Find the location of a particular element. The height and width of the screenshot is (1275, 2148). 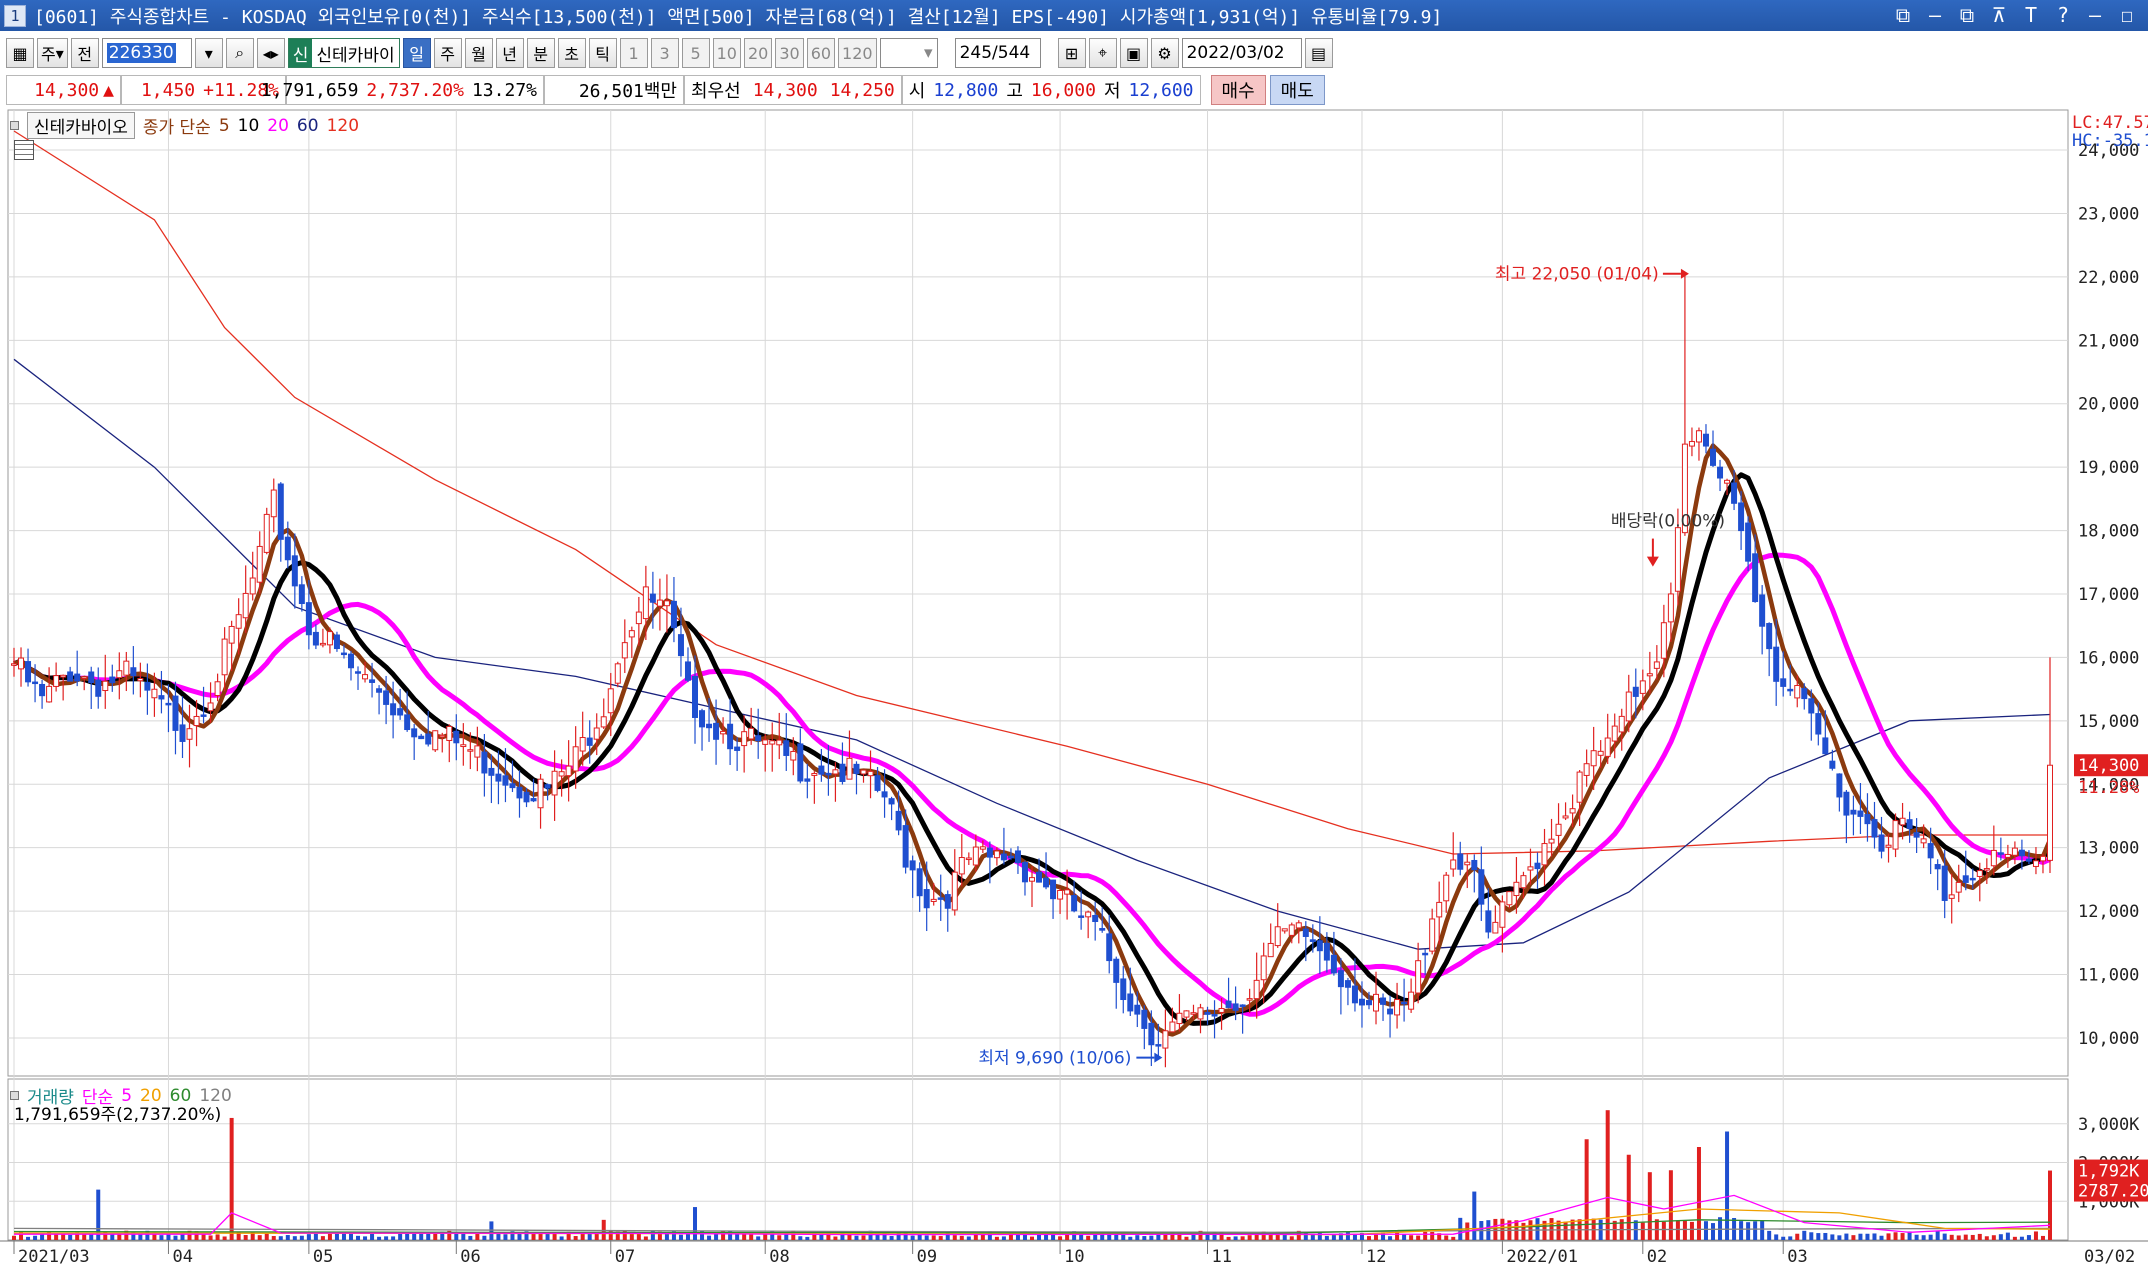

help-icon: ? is located at coordinates (2063, 15).